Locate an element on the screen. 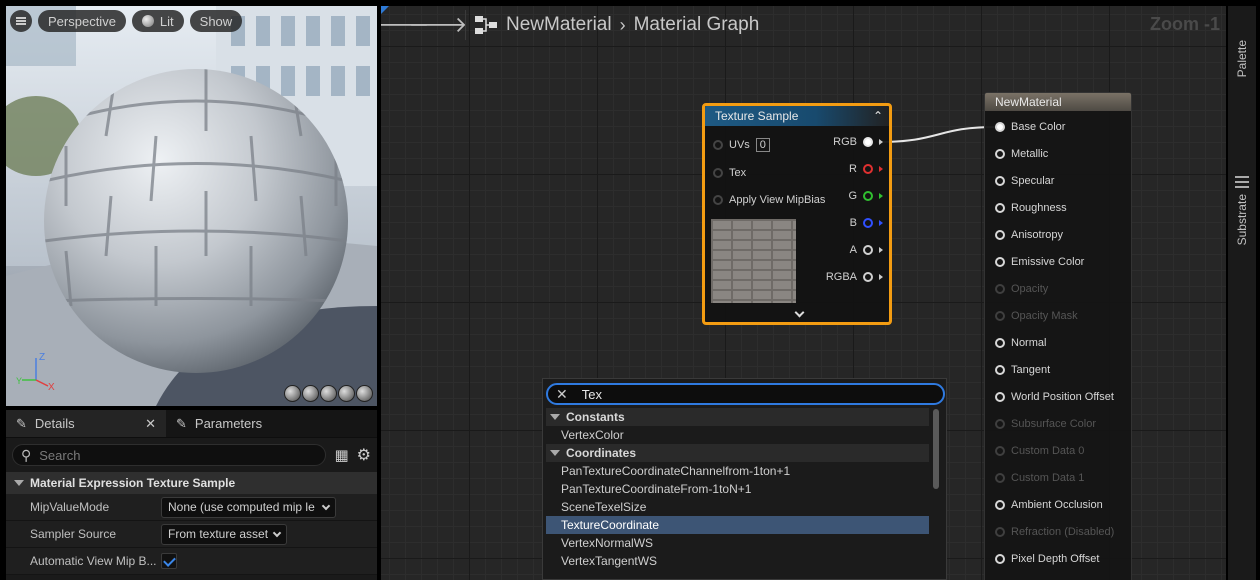  close-tab-icon: ✕ is located at coordinates (150, 424).